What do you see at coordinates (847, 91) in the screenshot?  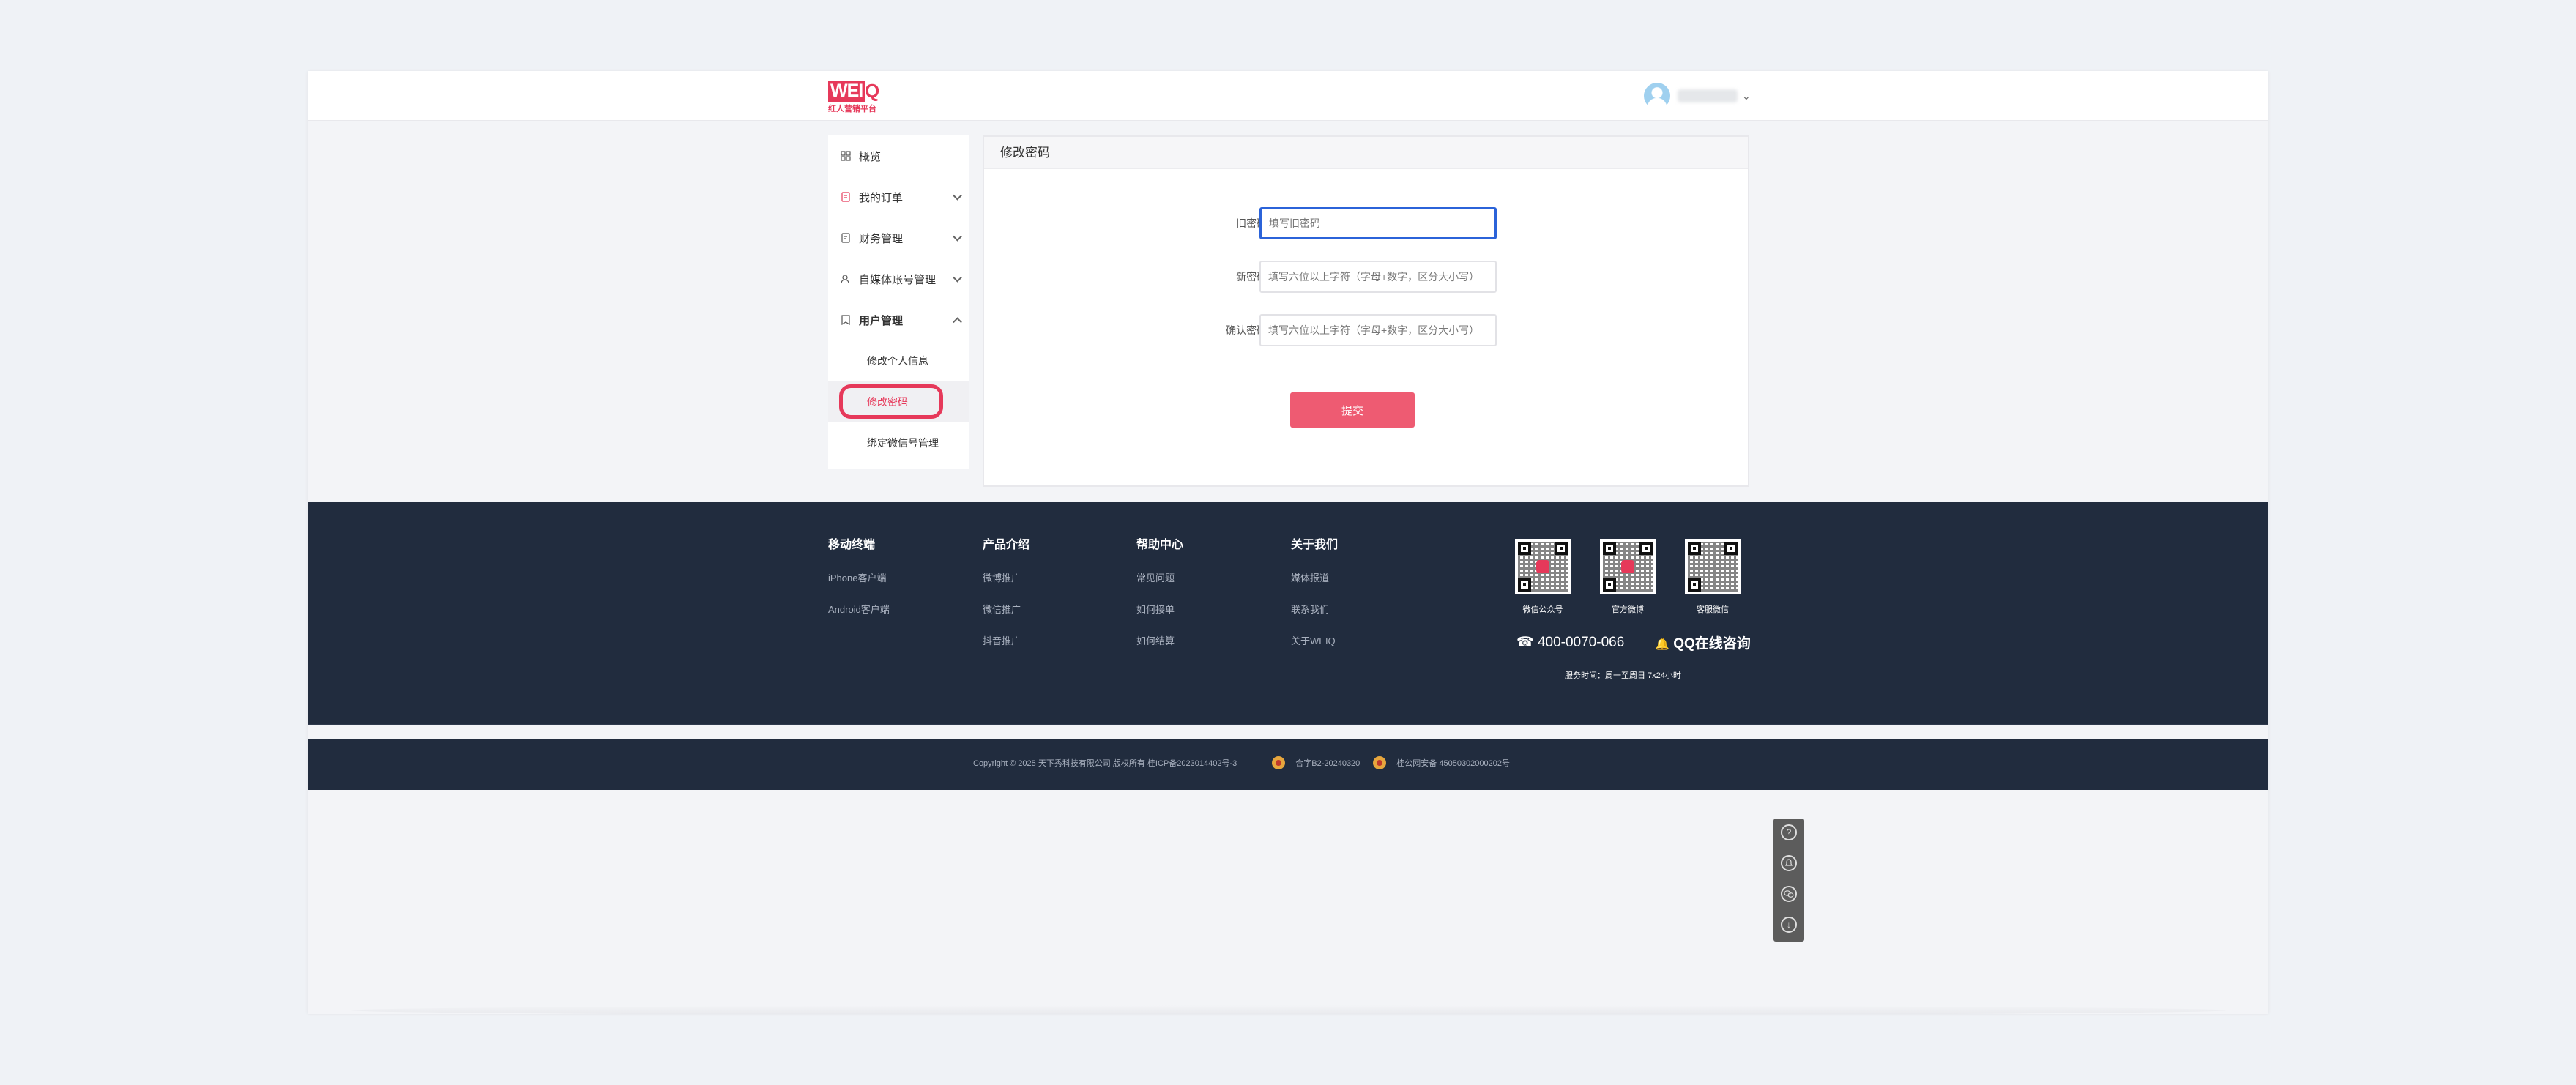 I see `logo-wei-text: WEI` at bounding box center [847, 91].